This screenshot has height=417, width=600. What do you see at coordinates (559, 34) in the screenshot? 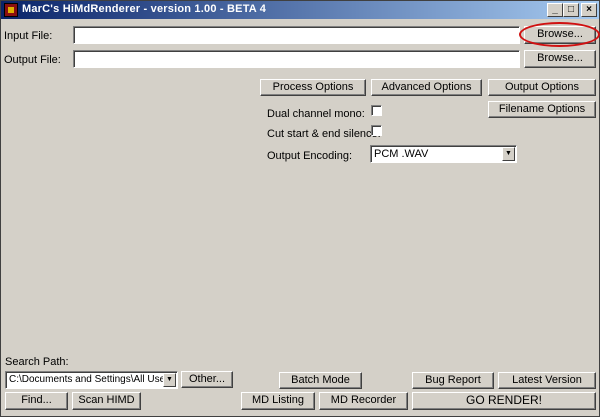
I see `highlight-circle` at bounding box center [559, 34].